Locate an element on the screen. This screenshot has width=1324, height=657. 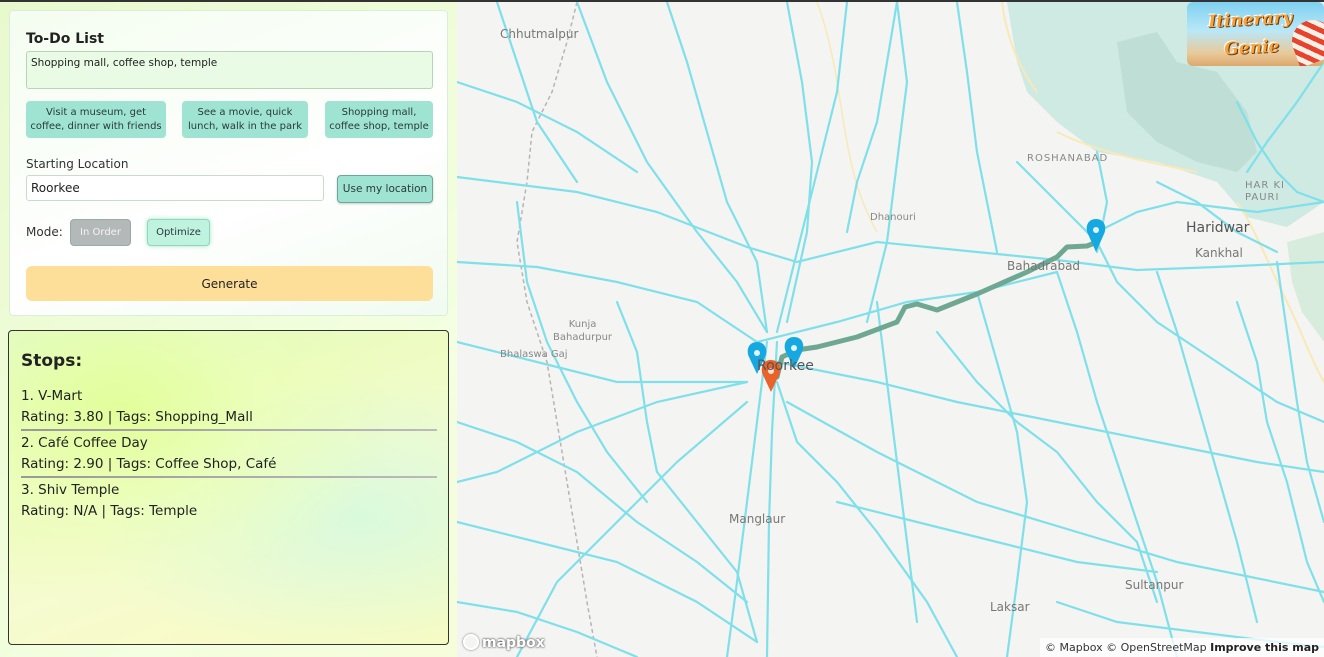
map-label-kunja-bahadurpur: Kunja Bahadurpur is located at coordinates (583, 331).